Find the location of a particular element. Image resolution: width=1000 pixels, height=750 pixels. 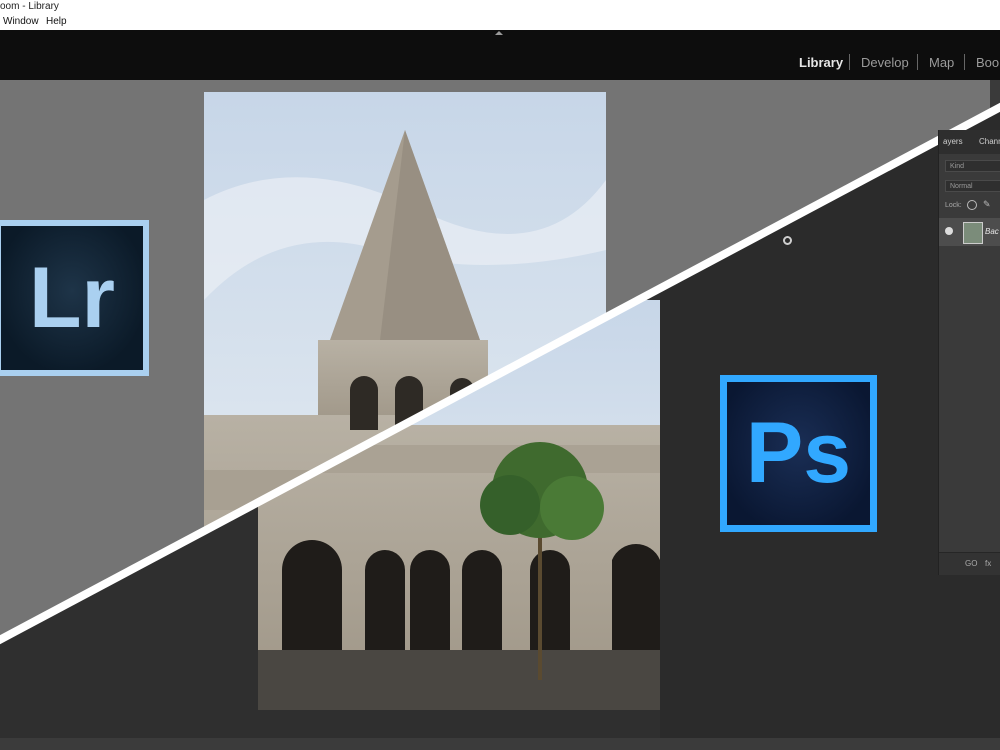

collapse-panel-icon is located at coordinates (499, 33).